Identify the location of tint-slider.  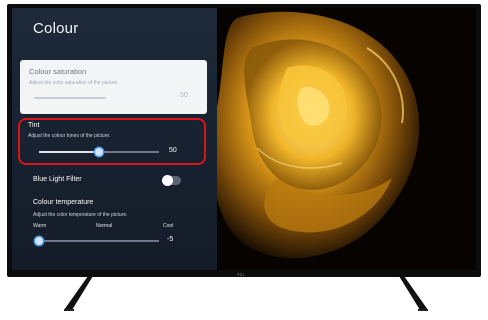
(99, 152).